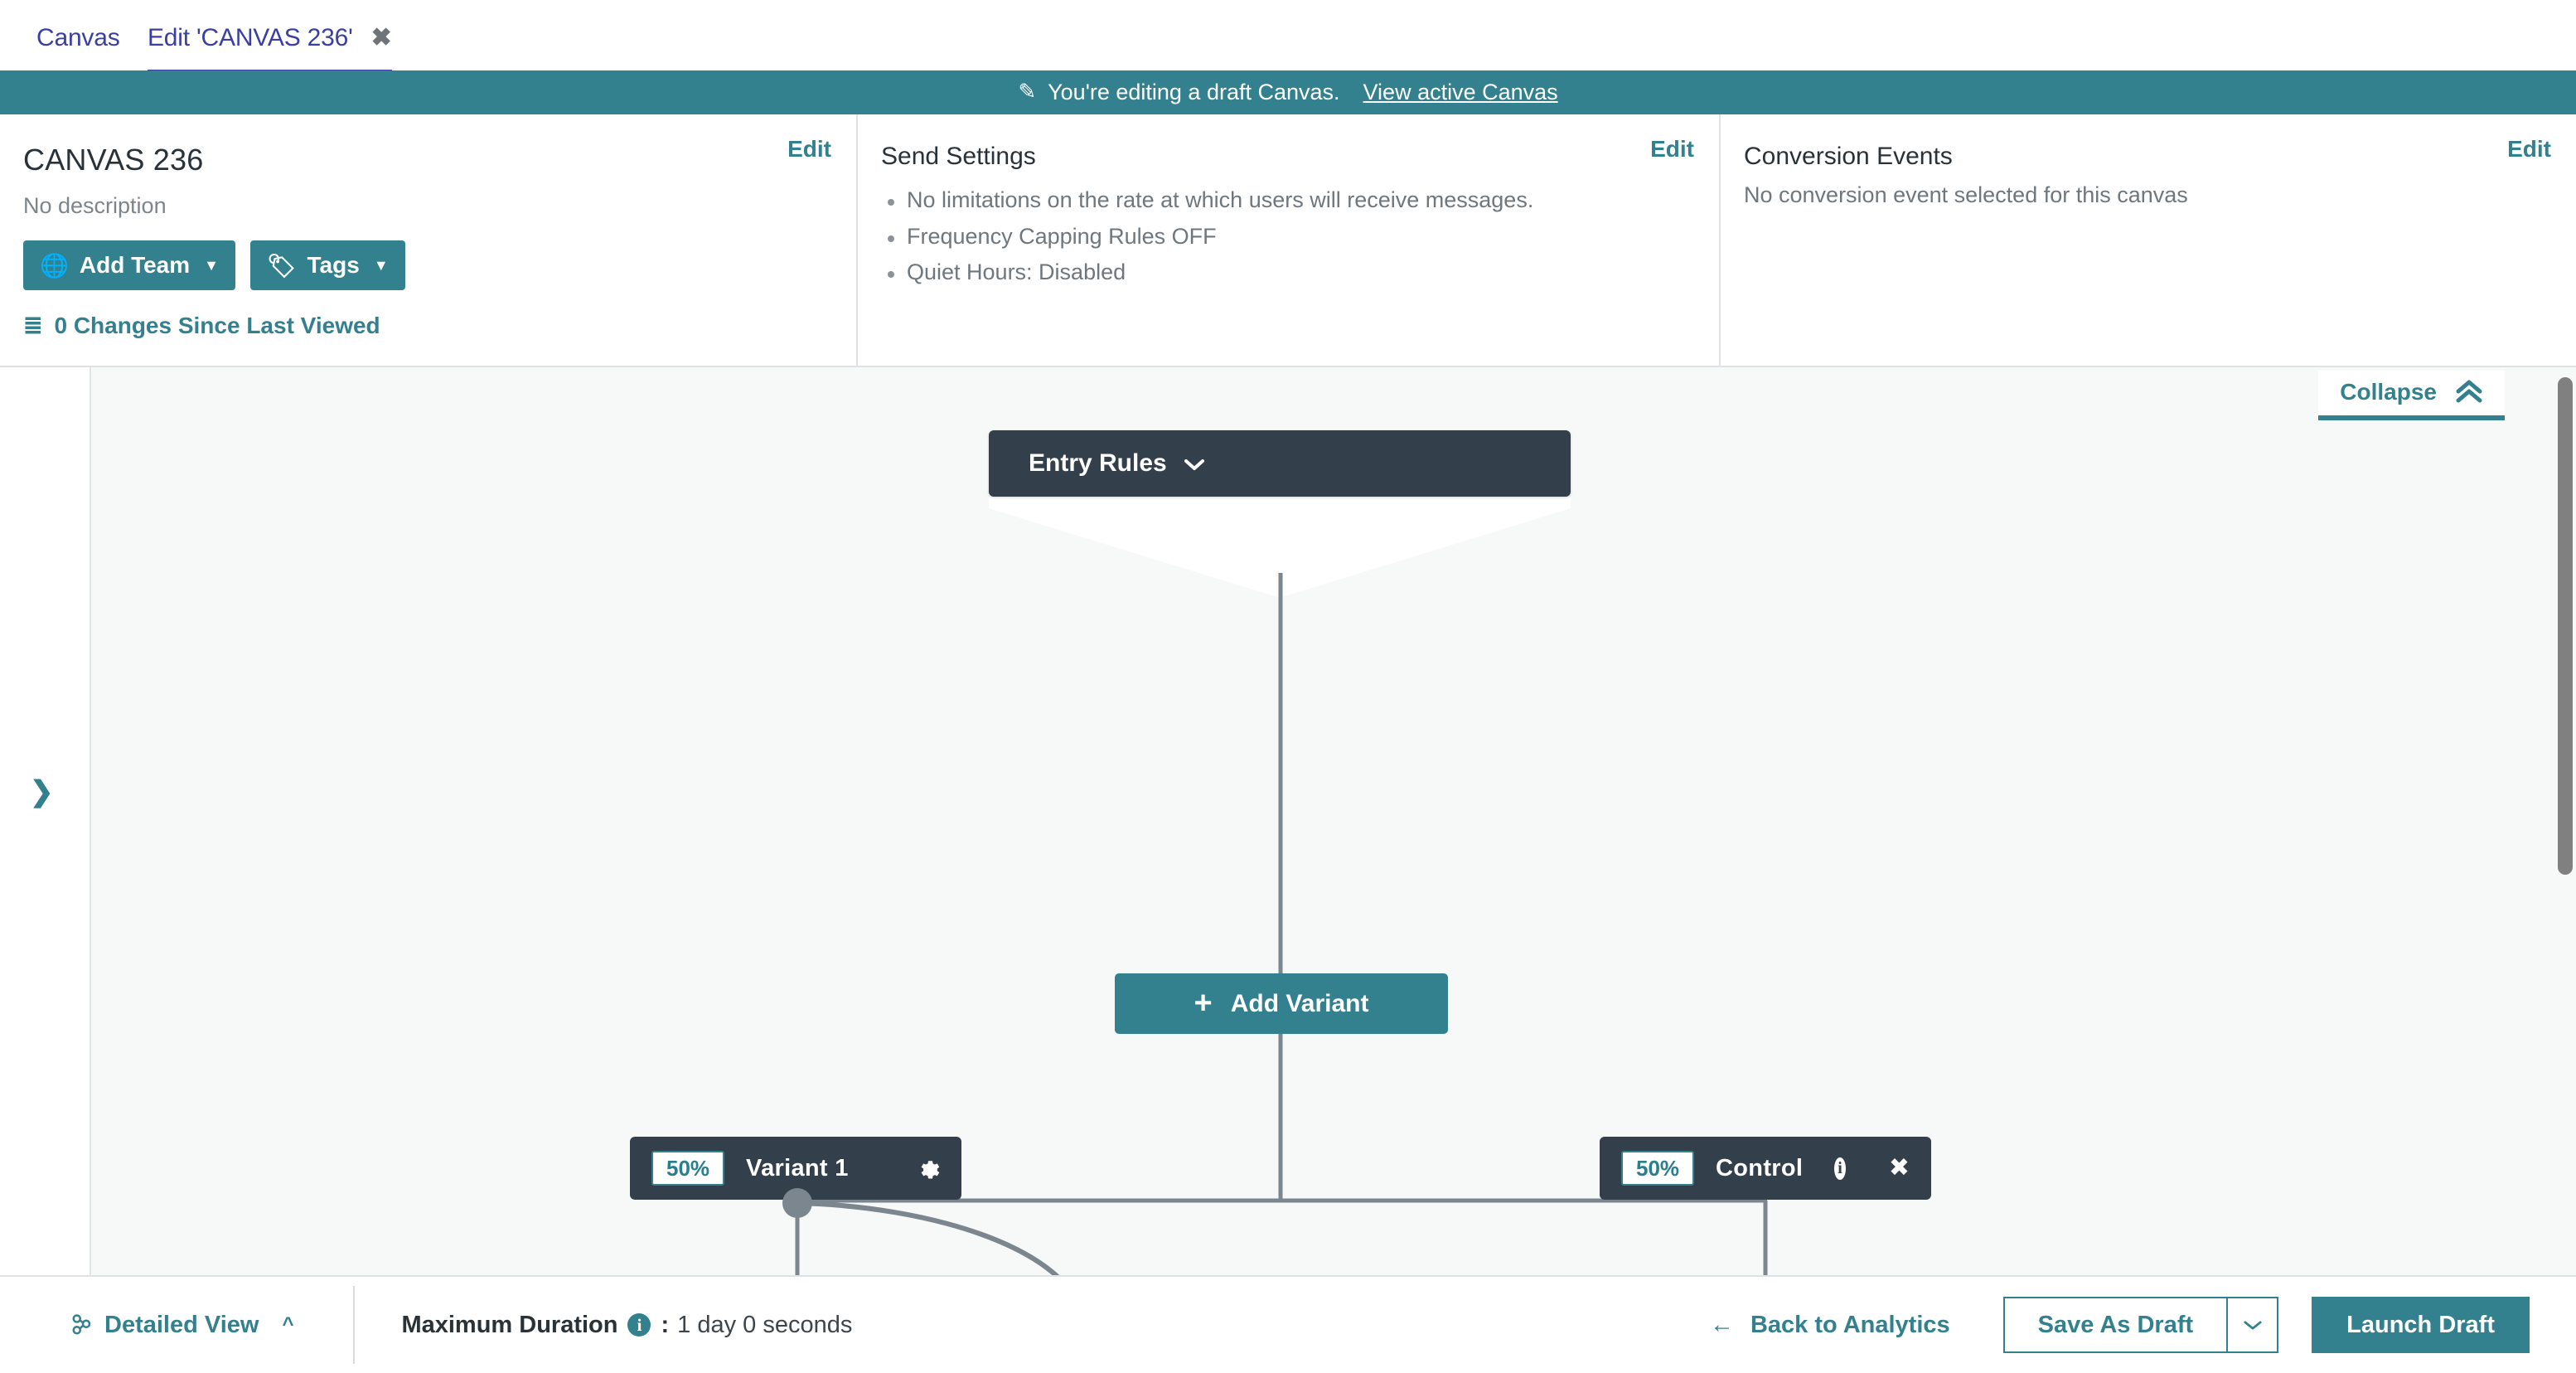  I want to click on edit-send-settings-button: Edit, so click(1672, 149).